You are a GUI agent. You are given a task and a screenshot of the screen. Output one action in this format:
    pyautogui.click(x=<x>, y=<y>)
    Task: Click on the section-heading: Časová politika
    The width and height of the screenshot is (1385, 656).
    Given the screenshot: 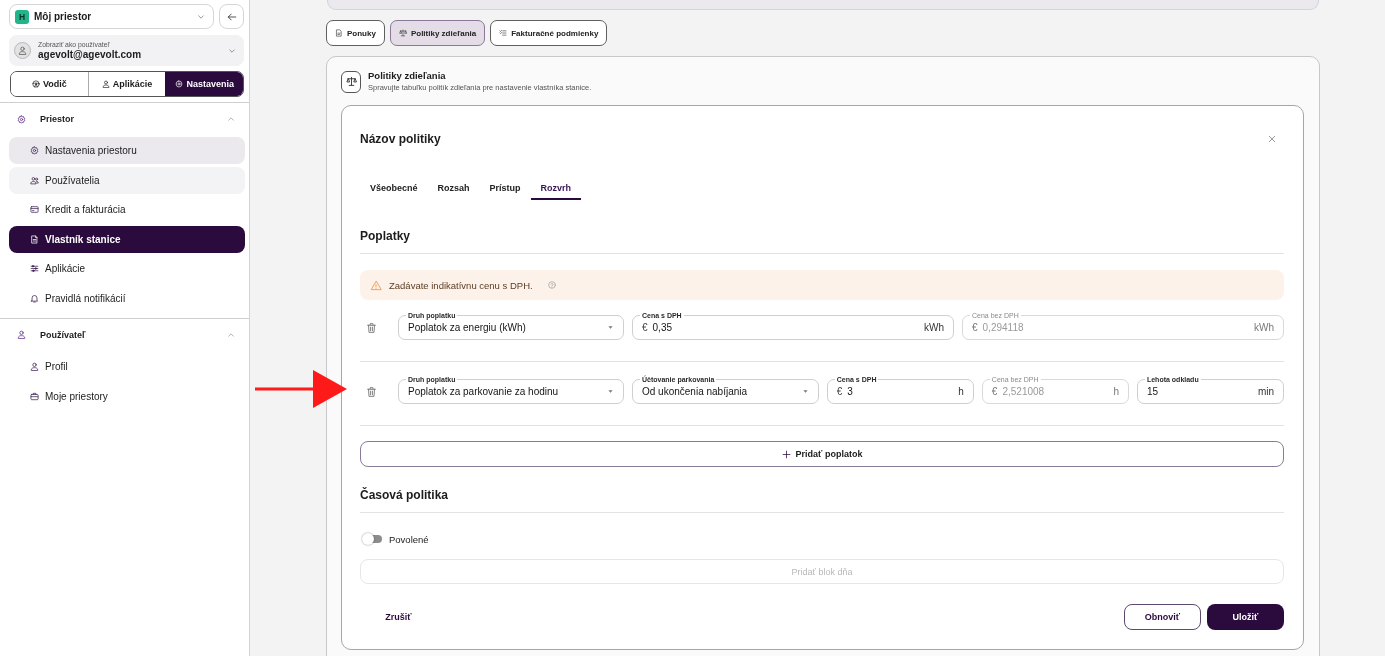 What is the action you would take?
    pyautogui.click(x=822, y=500)
    